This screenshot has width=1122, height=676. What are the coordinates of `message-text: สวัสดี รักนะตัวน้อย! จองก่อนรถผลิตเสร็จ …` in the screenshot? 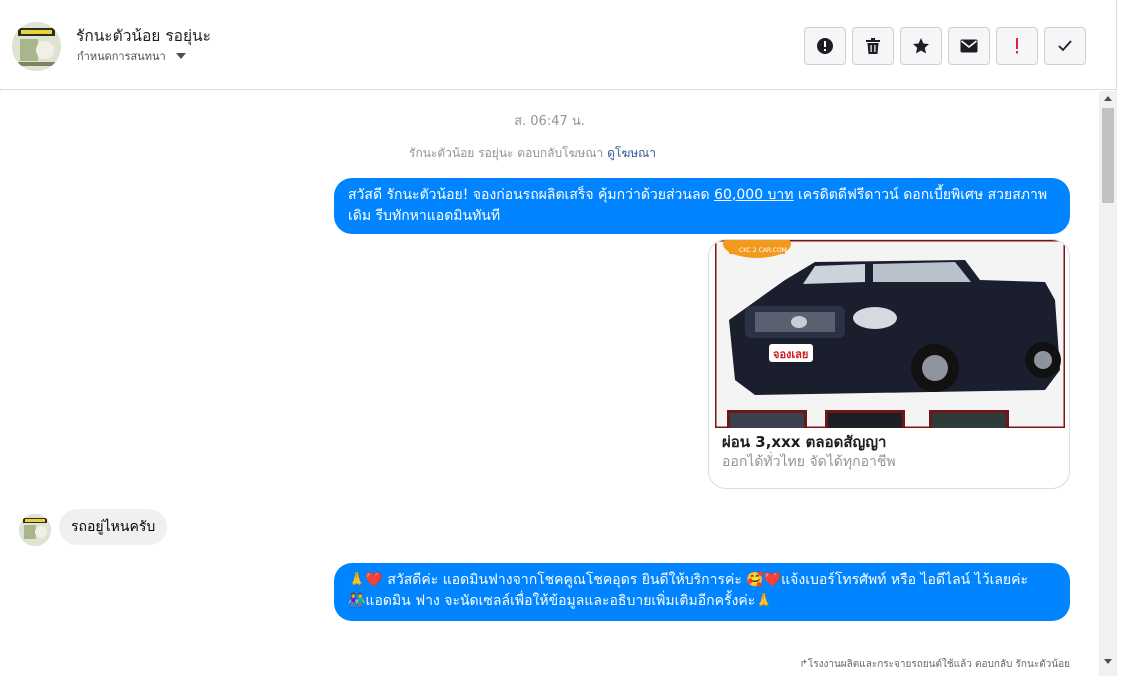 It's located at (531, 195).